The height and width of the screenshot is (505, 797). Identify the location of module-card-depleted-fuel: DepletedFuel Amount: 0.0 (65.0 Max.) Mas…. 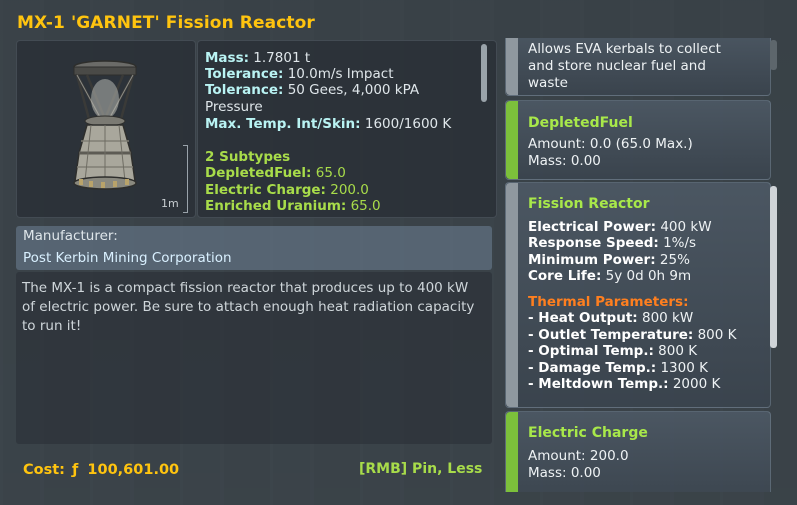
(638, 140).